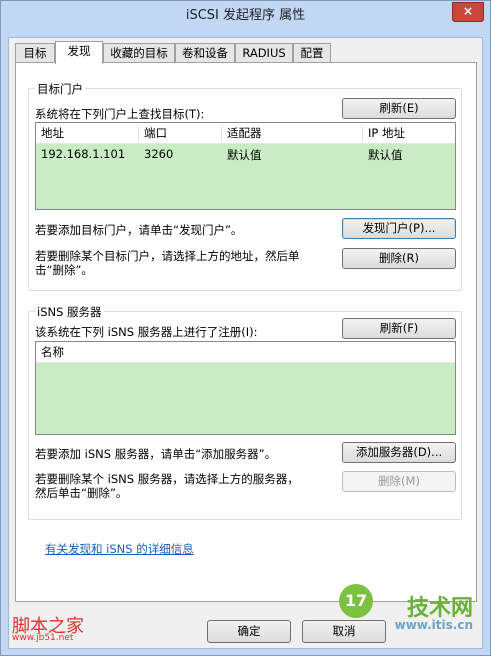 This screenshot has height=656, width=491. I want to click on table-row: 192.168.1.101 3260 默认值 默认值, so click(245, 154).